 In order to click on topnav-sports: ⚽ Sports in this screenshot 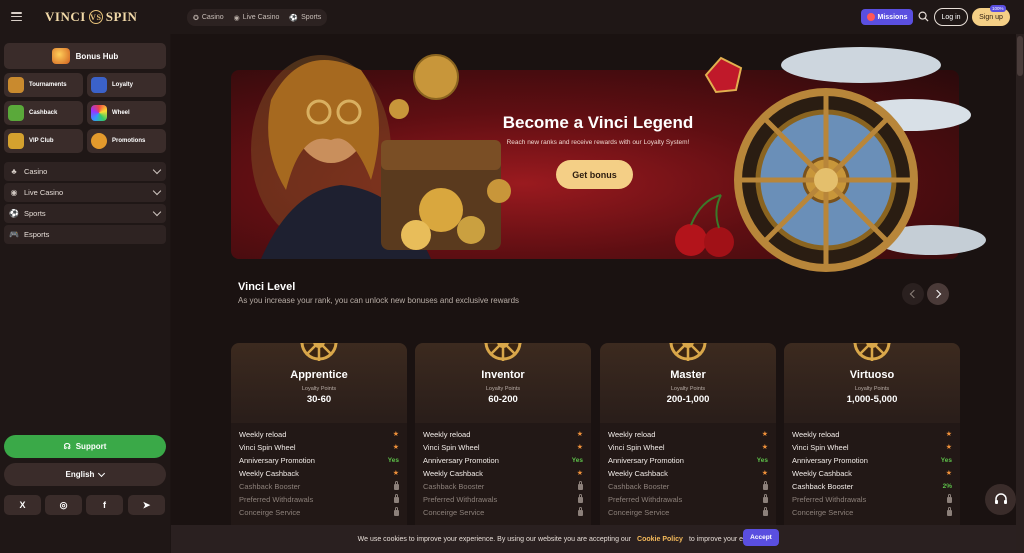, I will do `click(305, 18)`.